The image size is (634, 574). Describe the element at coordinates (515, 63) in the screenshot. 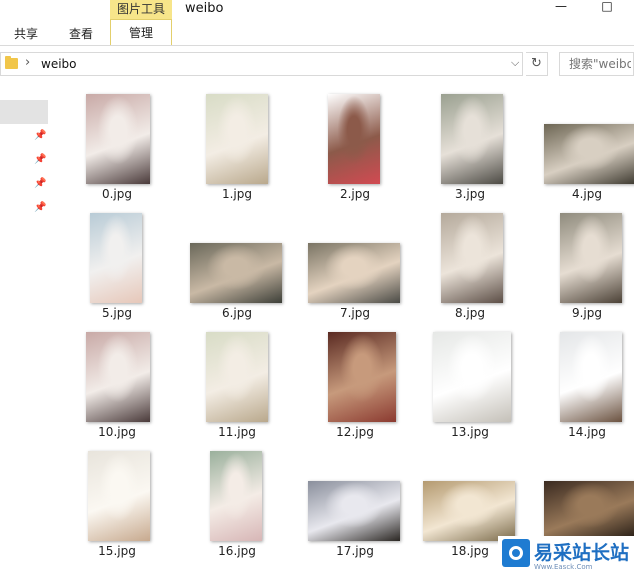

I see `chevron-down-icon: ⌵` at that location.